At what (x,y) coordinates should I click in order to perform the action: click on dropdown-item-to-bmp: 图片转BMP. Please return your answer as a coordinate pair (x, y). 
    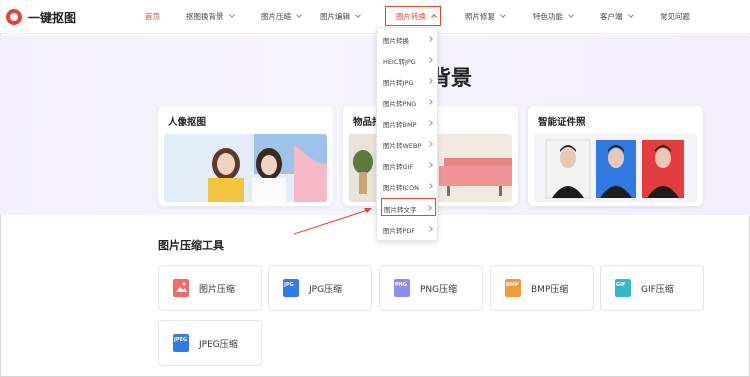
    Looking at the image, I should click on (408, 123).